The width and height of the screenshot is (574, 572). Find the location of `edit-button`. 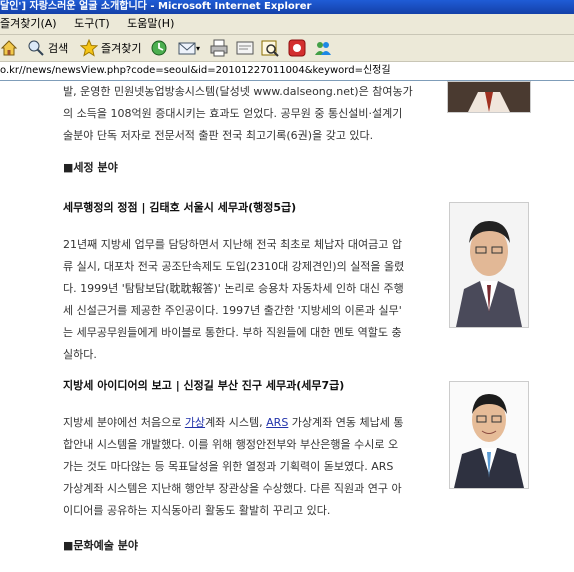

edit-button is located at coordinates (245, 48).